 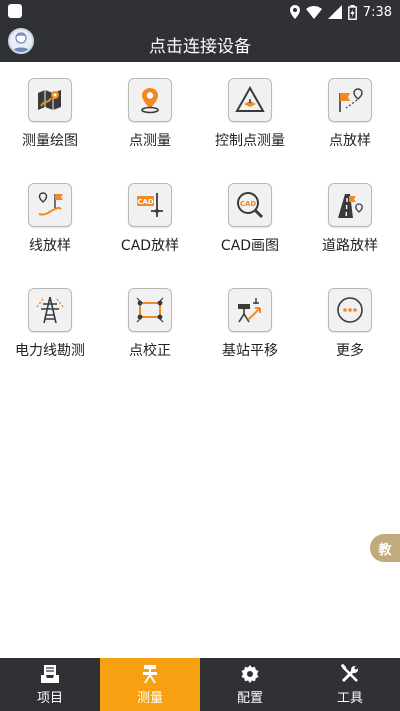 I want to click on grid-item-survey-map: 测量绘图, so click(x=50, y=130).